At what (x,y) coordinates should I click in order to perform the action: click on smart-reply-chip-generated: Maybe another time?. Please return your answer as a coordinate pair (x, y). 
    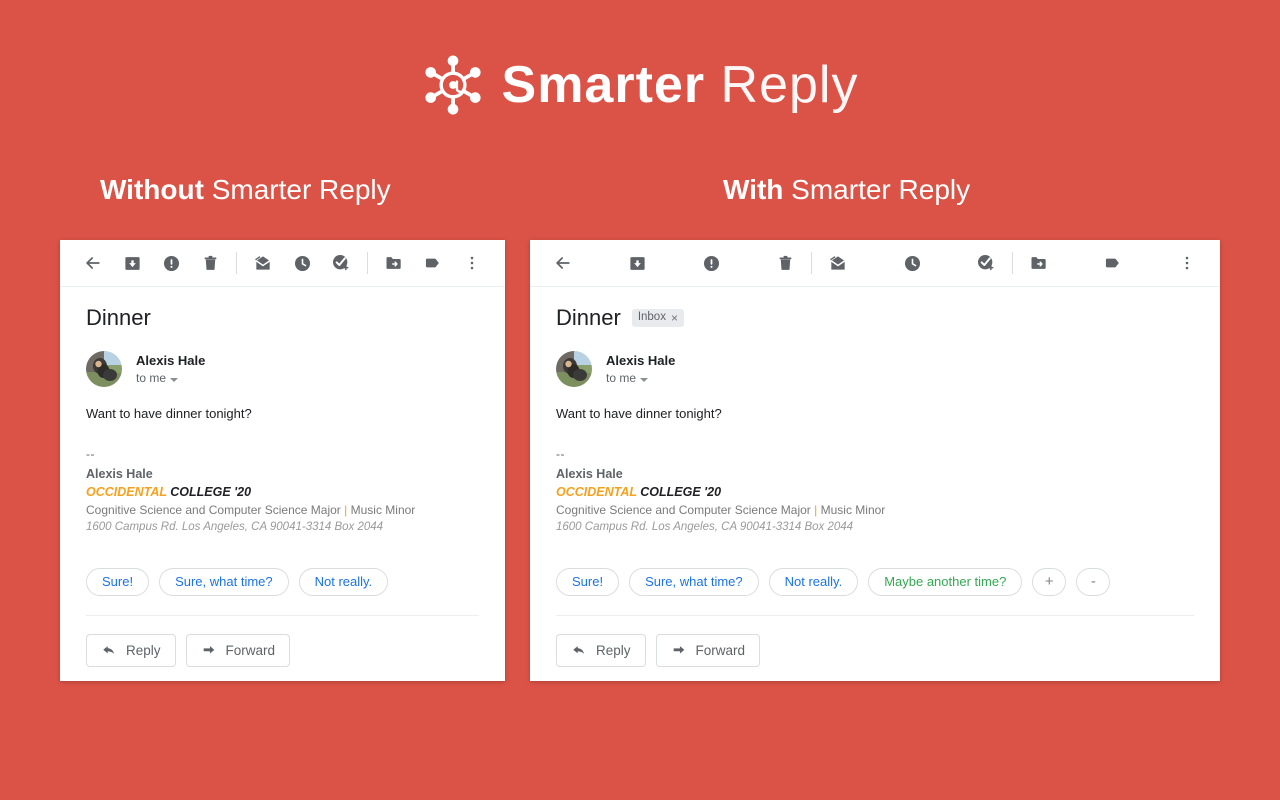
    Looking at the image, I should click on (945, 581).